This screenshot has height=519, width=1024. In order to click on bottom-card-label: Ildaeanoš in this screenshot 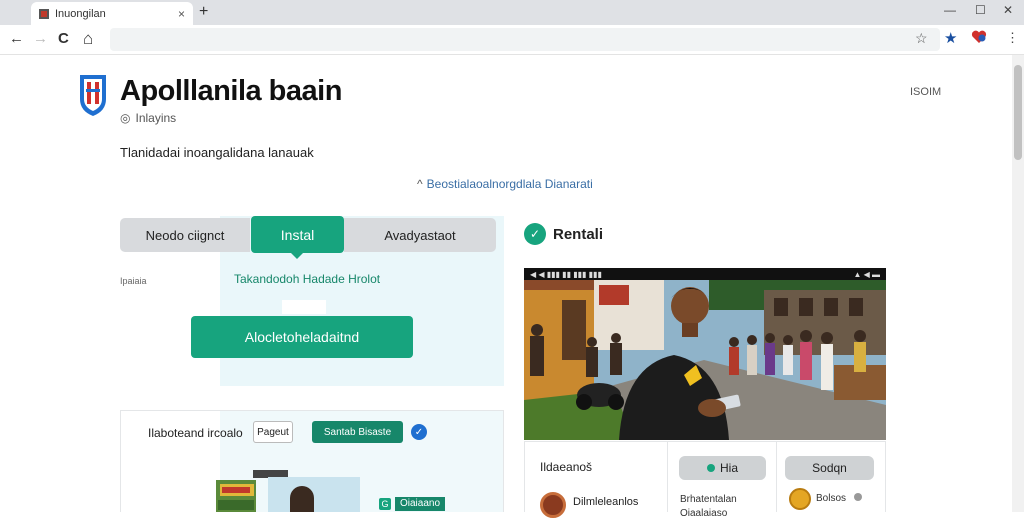, I will do `click(566, 467)`.